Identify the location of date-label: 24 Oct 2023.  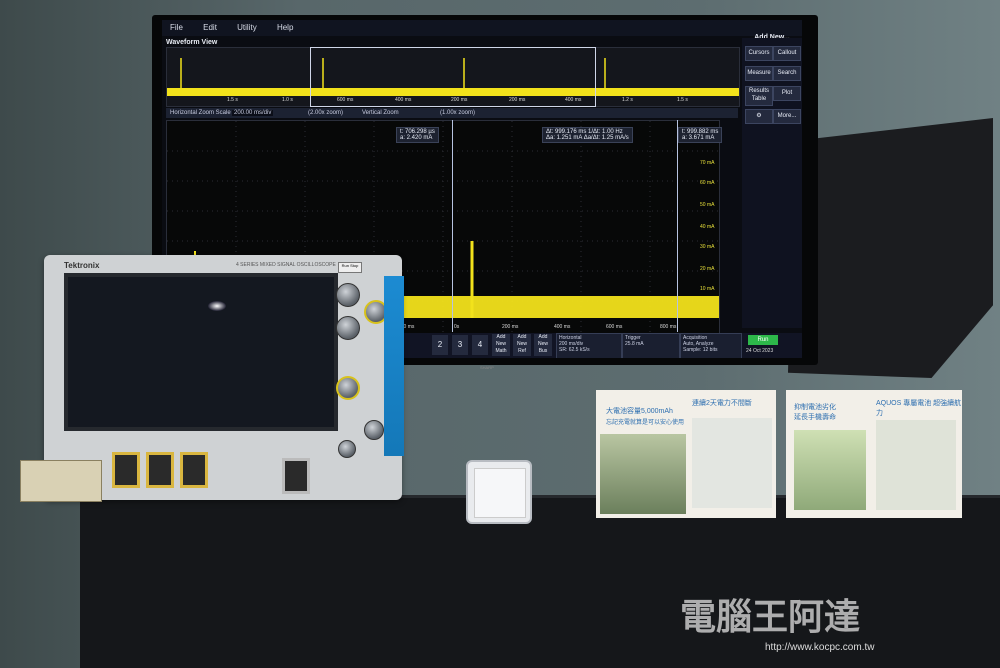
(760, 351).